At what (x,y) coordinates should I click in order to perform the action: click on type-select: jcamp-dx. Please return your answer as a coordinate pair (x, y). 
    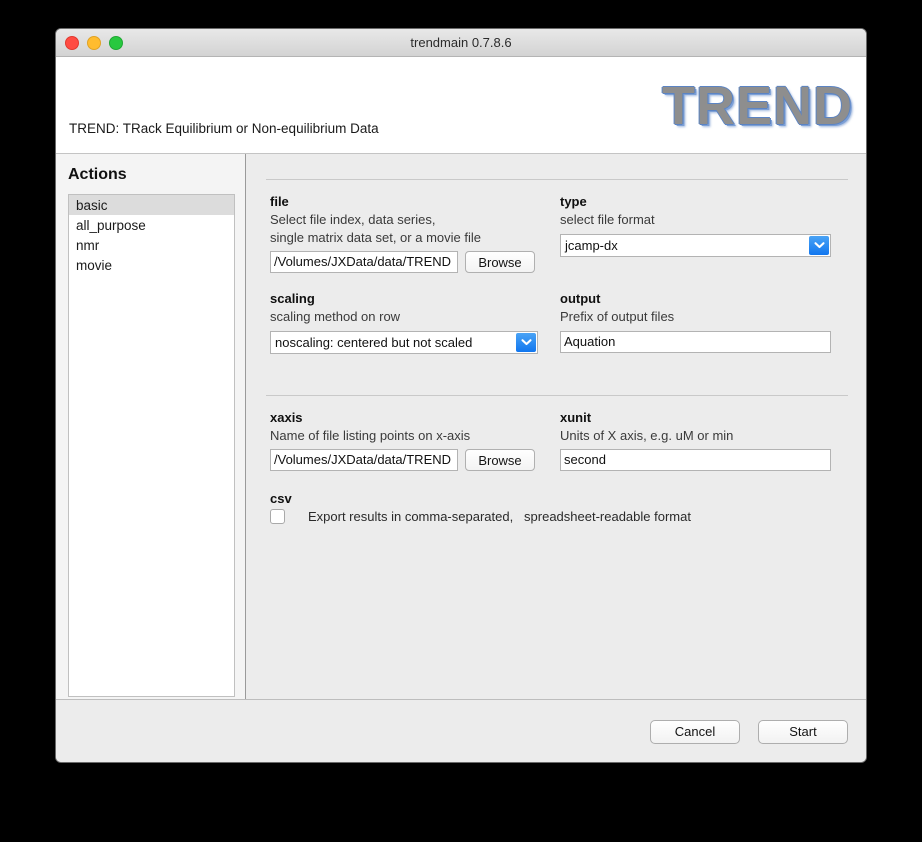
    Looking at the image, I should click on (695, 245).